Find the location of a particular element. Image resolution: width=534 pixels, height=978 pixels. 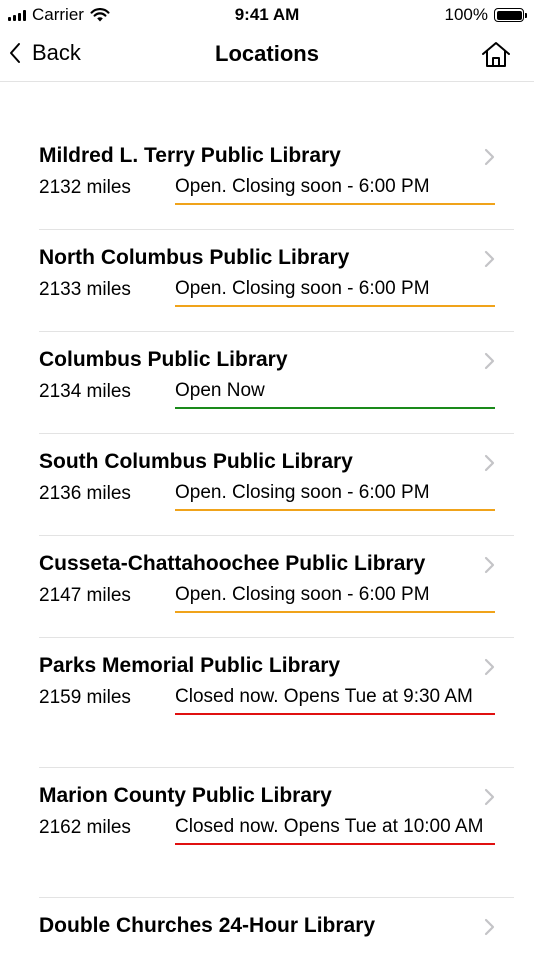

location-distance: 2134 miles is located at coordinates (85, 391).